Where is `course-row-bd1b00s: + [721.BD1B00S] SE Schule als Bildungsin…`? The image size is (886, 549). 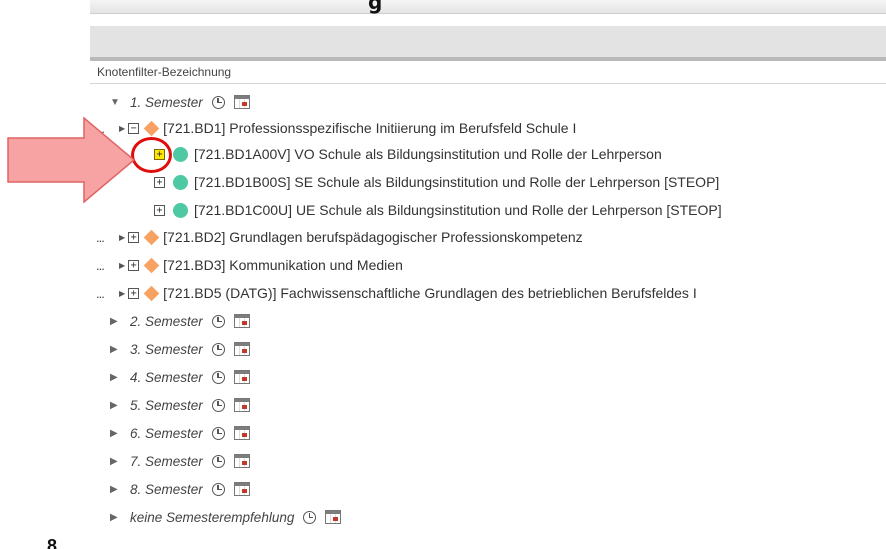 course-row-bd1b00s: + [721.BD1B00S] SE Schule als Bildungsin… is located at coordinates (436, 182).